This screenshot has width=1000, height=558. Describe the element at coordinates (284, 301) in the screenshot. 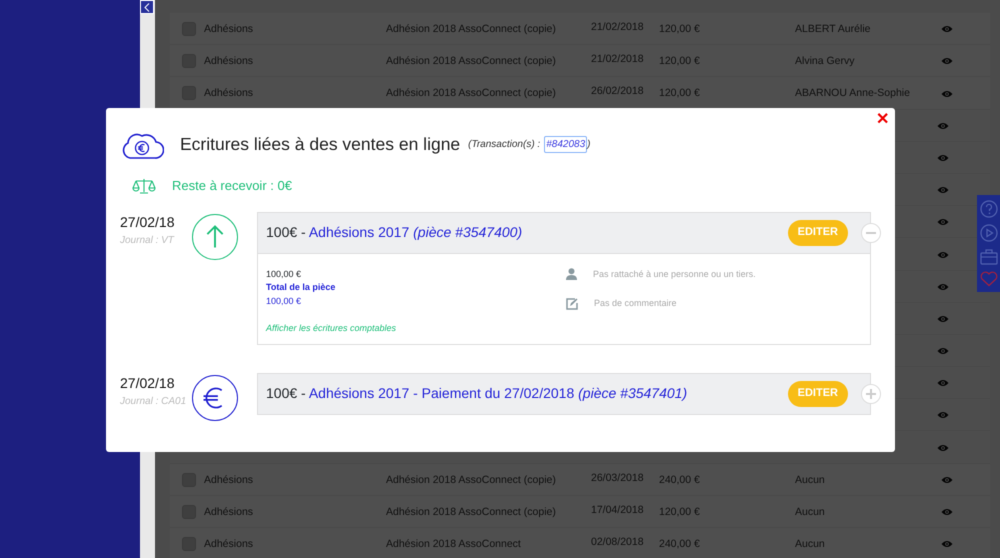

I see `total-value: 100,00 €` at that location.